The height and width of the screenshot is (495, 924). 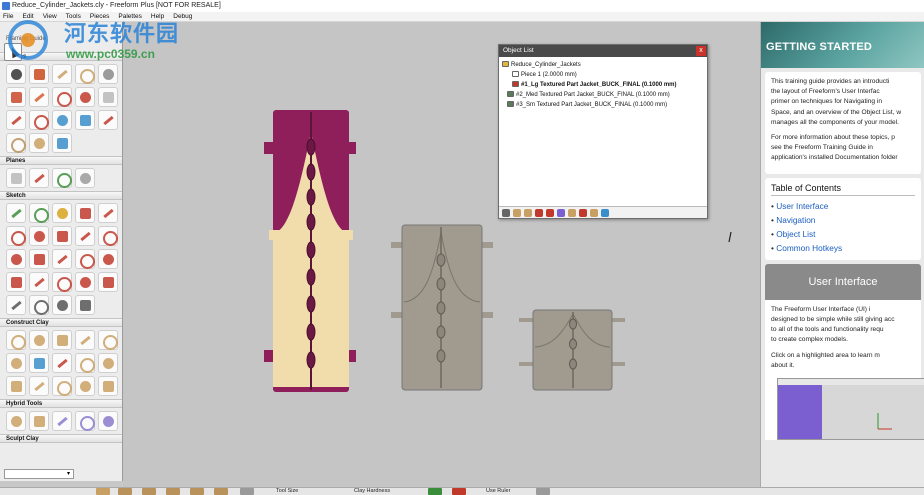 What do you see at coordinates (39, 97) in the screenshot?
I see `curve-loop-icon` at bounding box center [39, 97].